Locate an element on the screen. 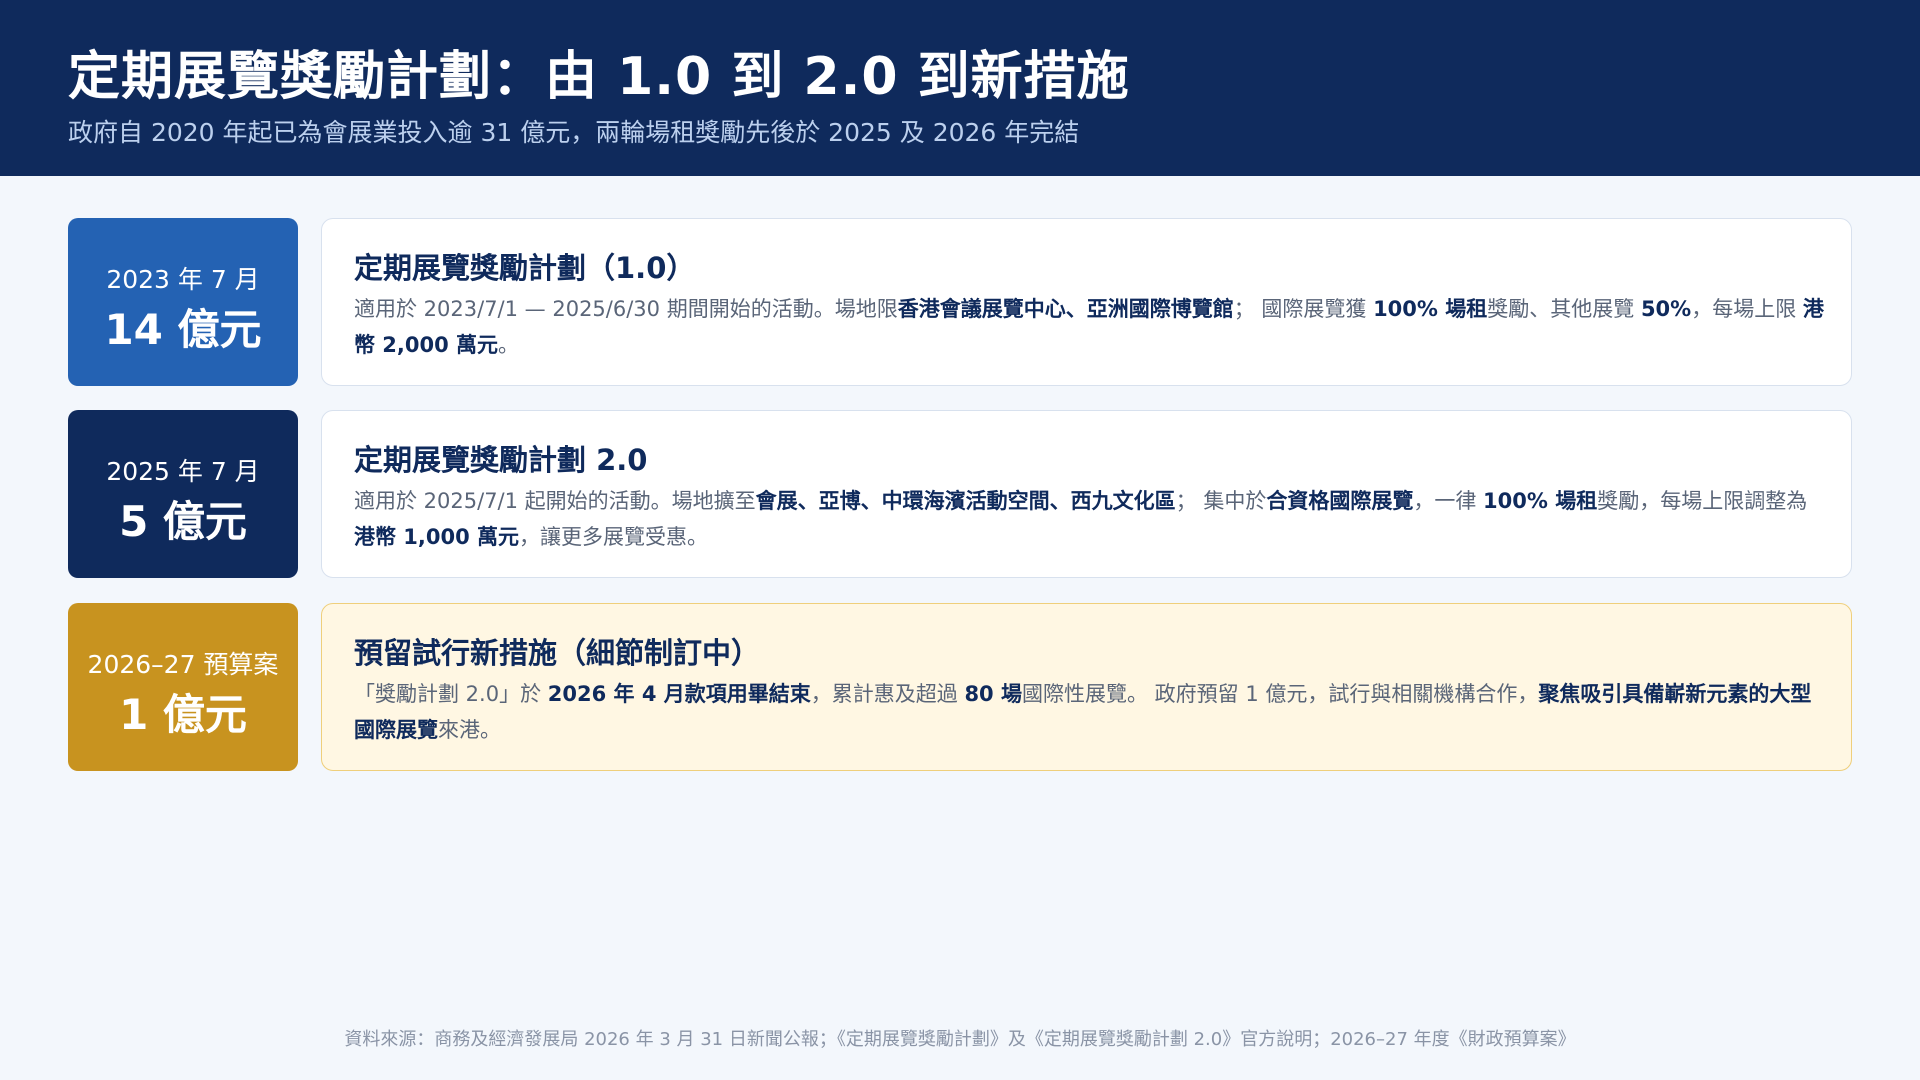 The width and height of the screenshot is (1920, 1080). page-title: 定期展覽獎勵計劃：由 1.0 到 2.0 到新措施 is located at coordinates (599, 77).